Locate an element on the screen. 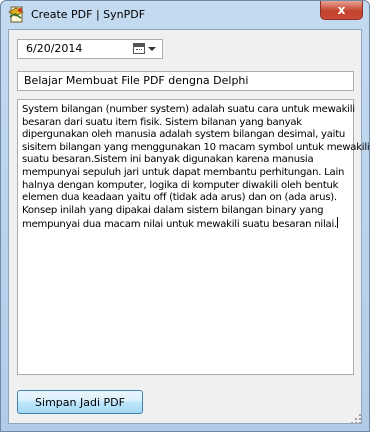 This screenshot has height=432, width=370. close-button: x is located at coordinates (341, 10).